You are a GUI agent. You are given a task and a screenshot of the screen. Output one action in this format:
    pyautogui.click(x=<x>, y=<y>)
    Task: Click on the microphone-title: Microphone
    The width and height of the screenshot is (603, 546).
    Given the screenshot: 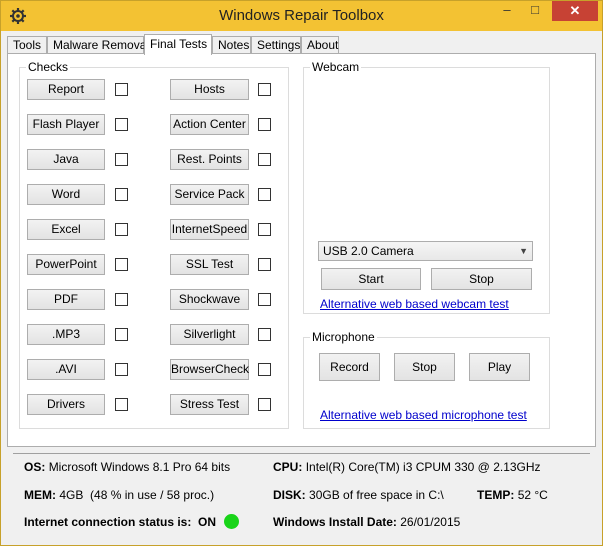 What is the action you would take?
    pyautogui.click(x=343, y=337)
    